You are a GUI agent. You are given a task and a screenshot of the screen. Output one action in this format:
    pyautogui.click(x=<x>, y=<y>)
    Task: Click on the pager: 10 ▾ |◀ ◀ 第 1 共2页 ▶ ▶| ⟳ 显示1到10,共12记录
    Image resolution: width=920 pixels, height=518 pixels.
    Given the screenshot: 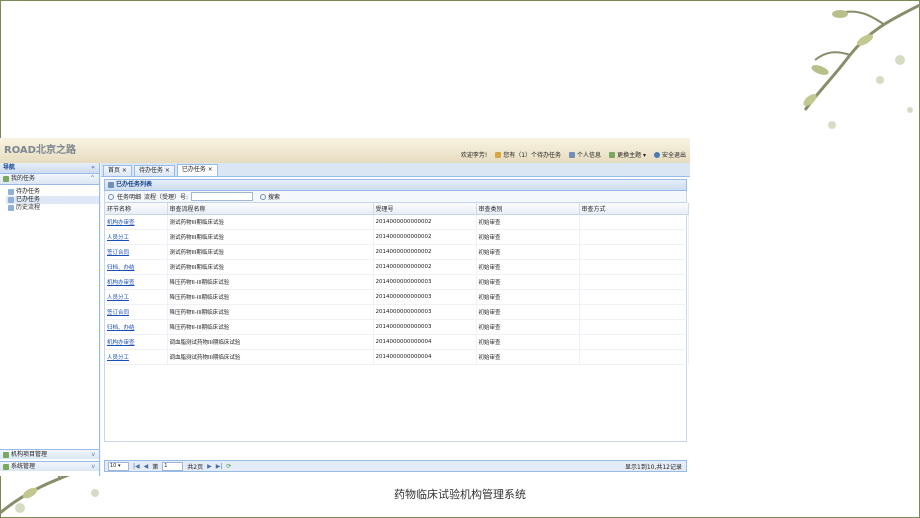 What is the action you would take?
    pyautogui.click(x=395, y=466)
    